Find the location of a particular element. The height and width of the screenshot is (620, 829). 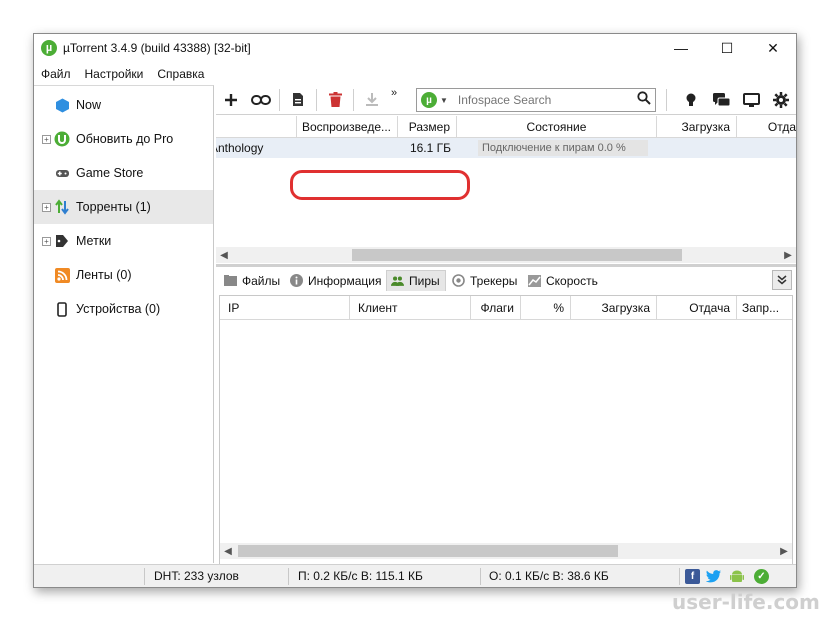

now-icon is located at coordinates (62, 105).